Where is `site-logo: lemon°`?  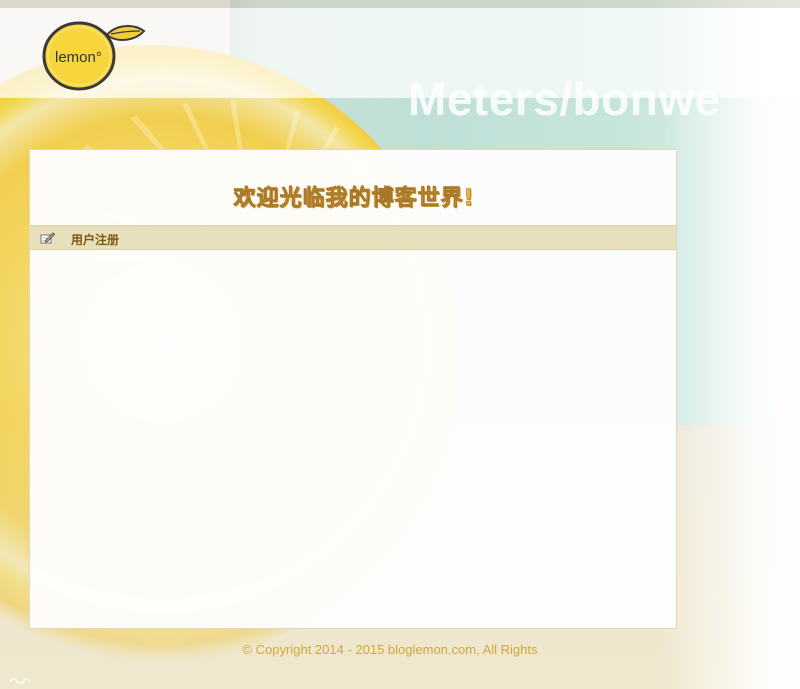
site-logo: lemon° is located at coordinates (94, 56).